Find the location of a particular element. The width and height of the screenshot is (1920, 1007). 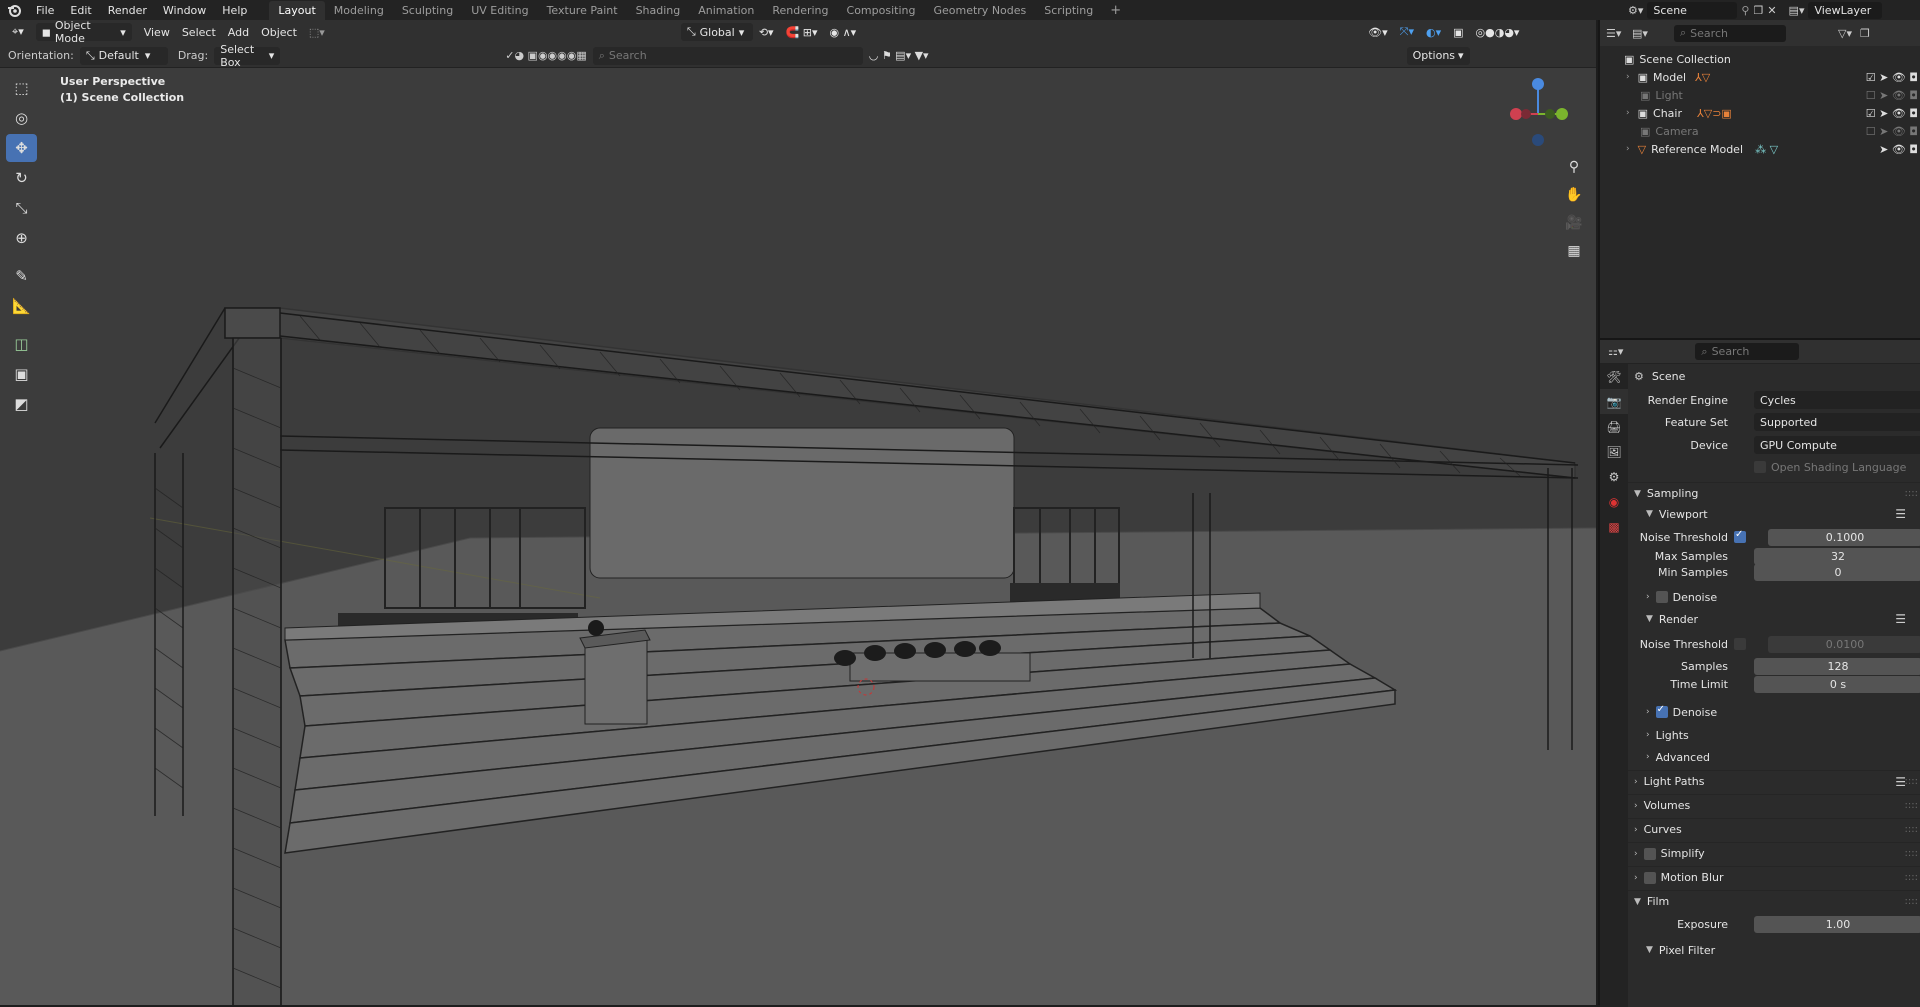

output-tab-icon: 🖨 is located at coordinates (1614, 426).